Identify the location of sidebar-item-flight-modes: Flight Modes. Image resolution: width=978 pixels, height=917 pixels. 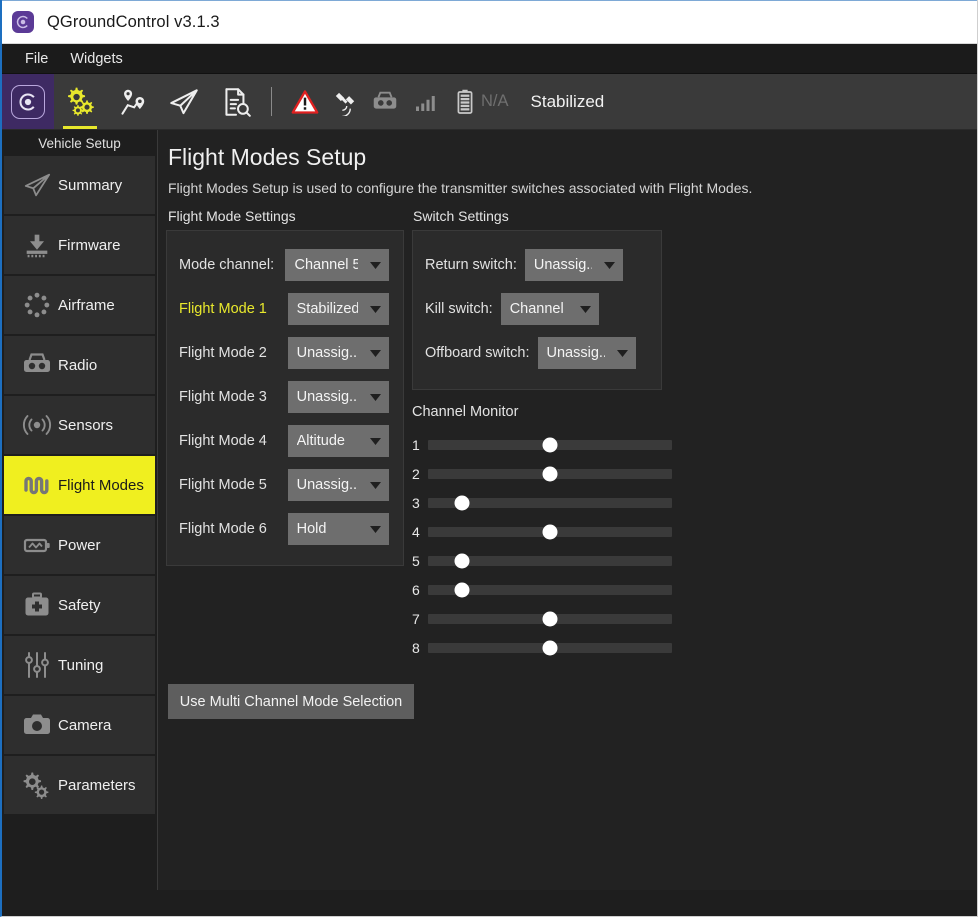
(79, 485).